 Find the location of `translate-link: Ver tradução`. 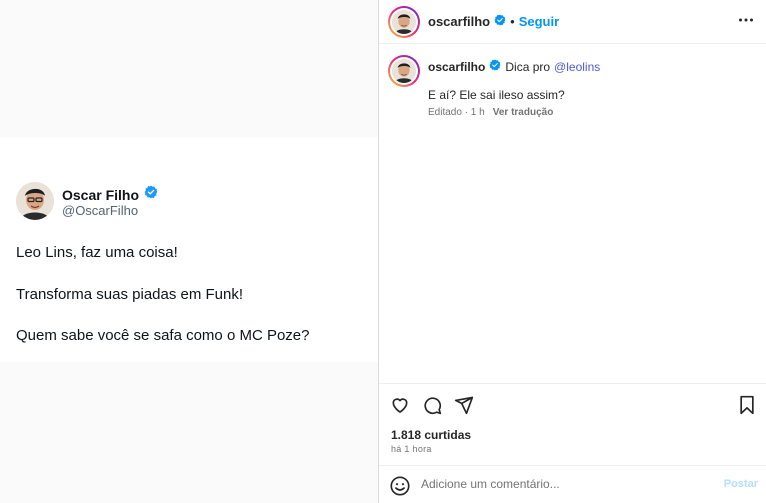

translate-link: Ver tradução is located at coordinates (523, 112).